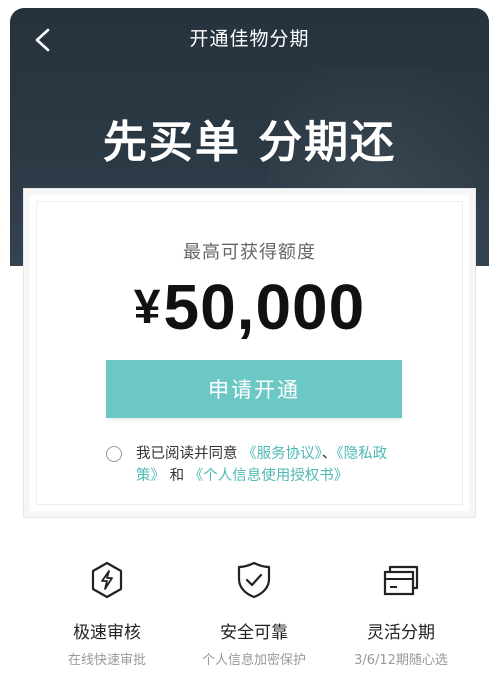  What do you see at coordinates (253, 660) in the screenshot?
I see `feature-subtitle: 个人信息加密保护` at bounding box center [253, 660].